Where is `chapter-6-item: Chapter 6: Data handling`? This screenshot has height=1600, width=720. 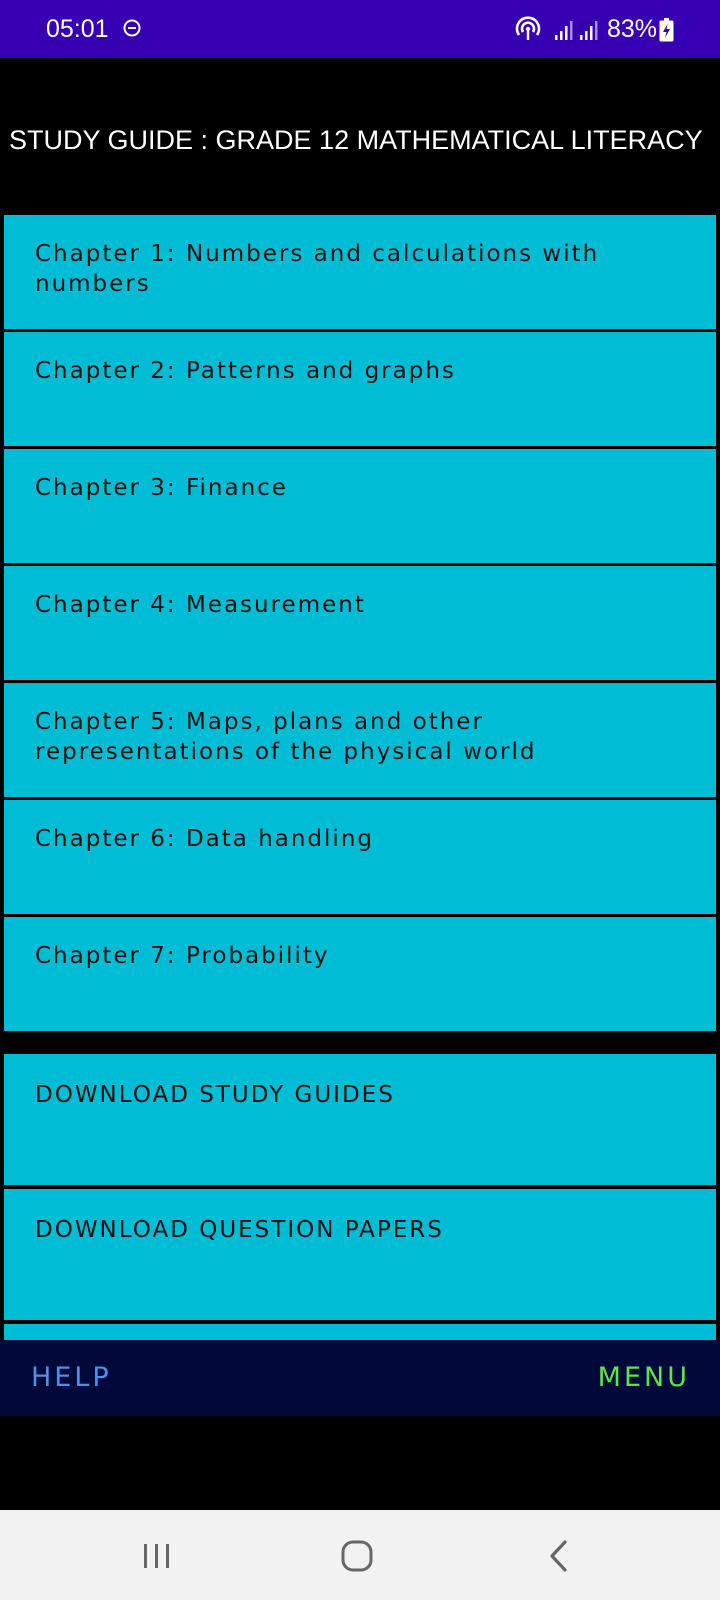 chapter-6-item: Chapter 6: Data handling is located at coordinates (360, 857).